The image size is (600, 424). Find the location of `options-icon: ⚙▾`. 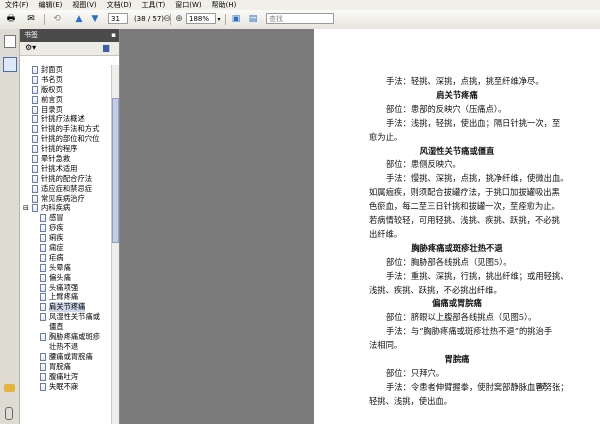

options-icon: ⚙▾ is located at coordinates (30, 47).